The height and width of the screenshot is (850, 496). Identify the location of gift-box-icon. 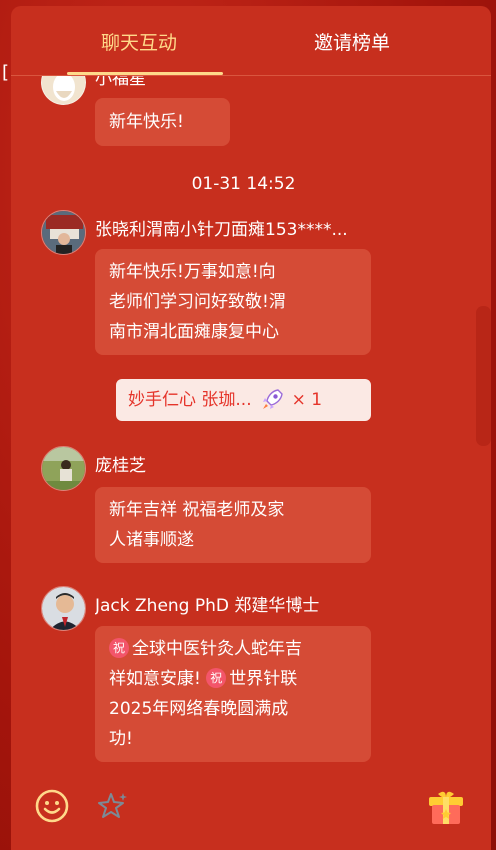
(446, 808).